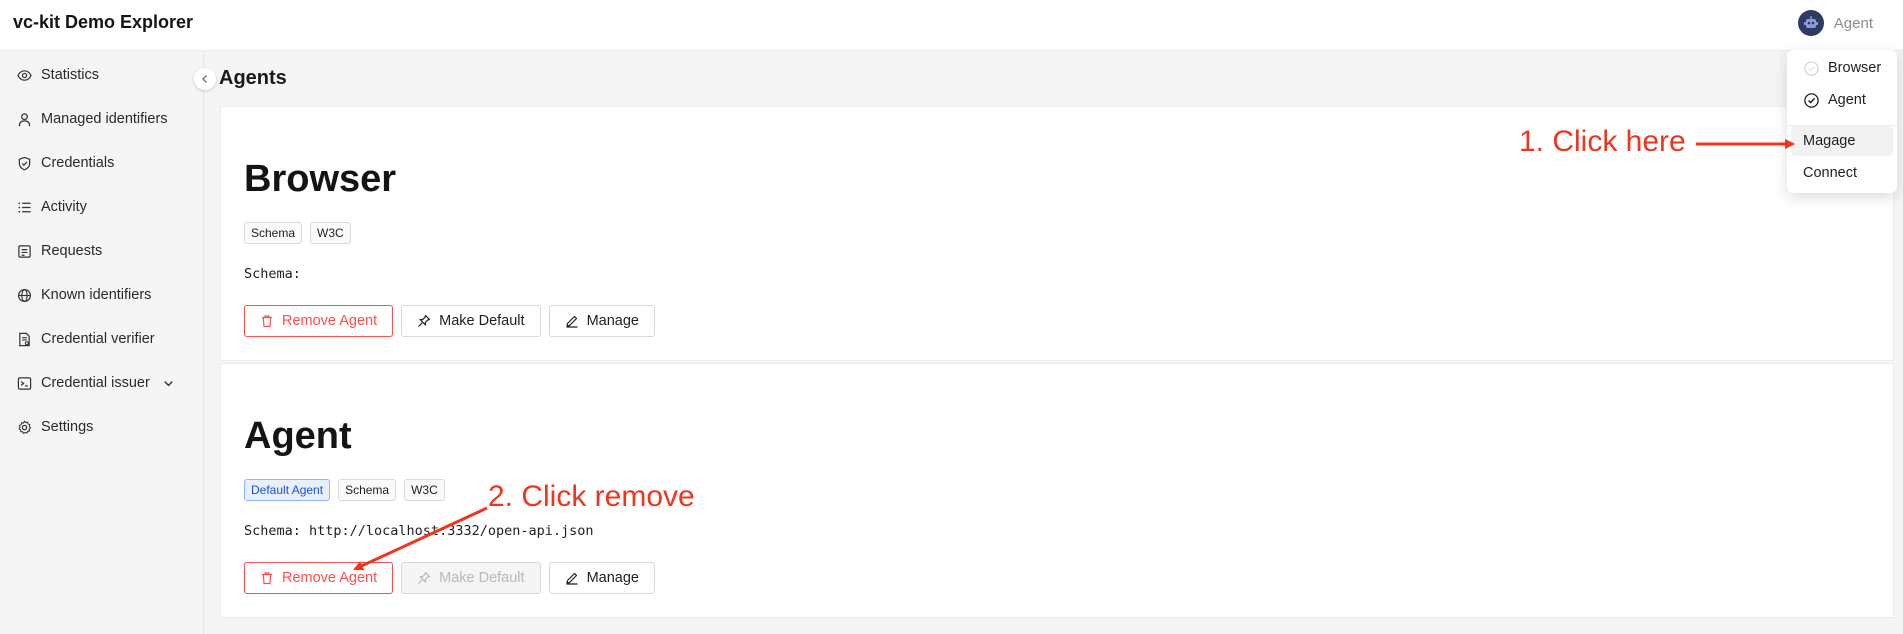 The image size is (1903, 634). I want to click on annotation-step-1: 1. Click here, so click(1602, 141).